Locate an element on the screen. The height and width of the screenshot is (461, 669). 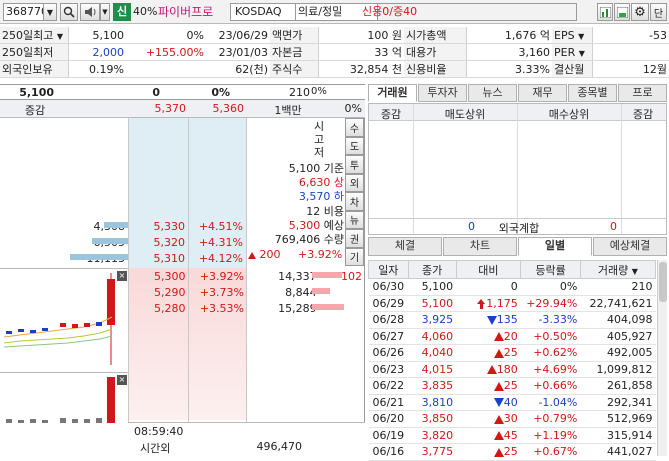
daily-diff: 40 is located at coordinates (488, 402).